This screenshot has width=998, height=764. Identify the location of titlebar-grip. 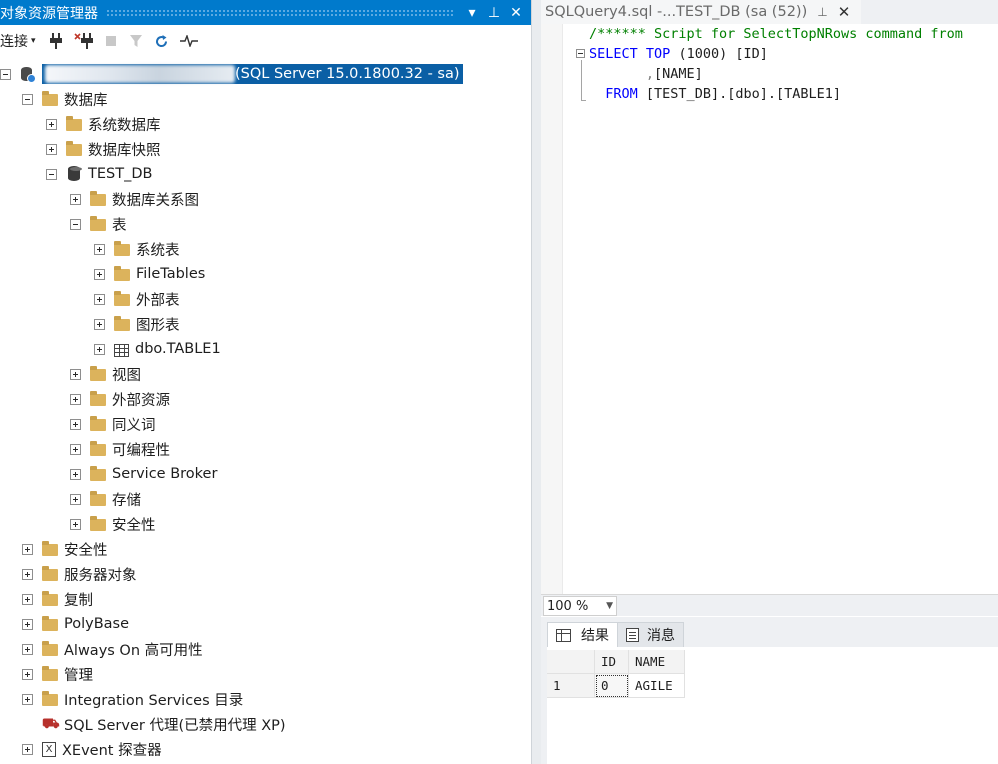
(279, 12).